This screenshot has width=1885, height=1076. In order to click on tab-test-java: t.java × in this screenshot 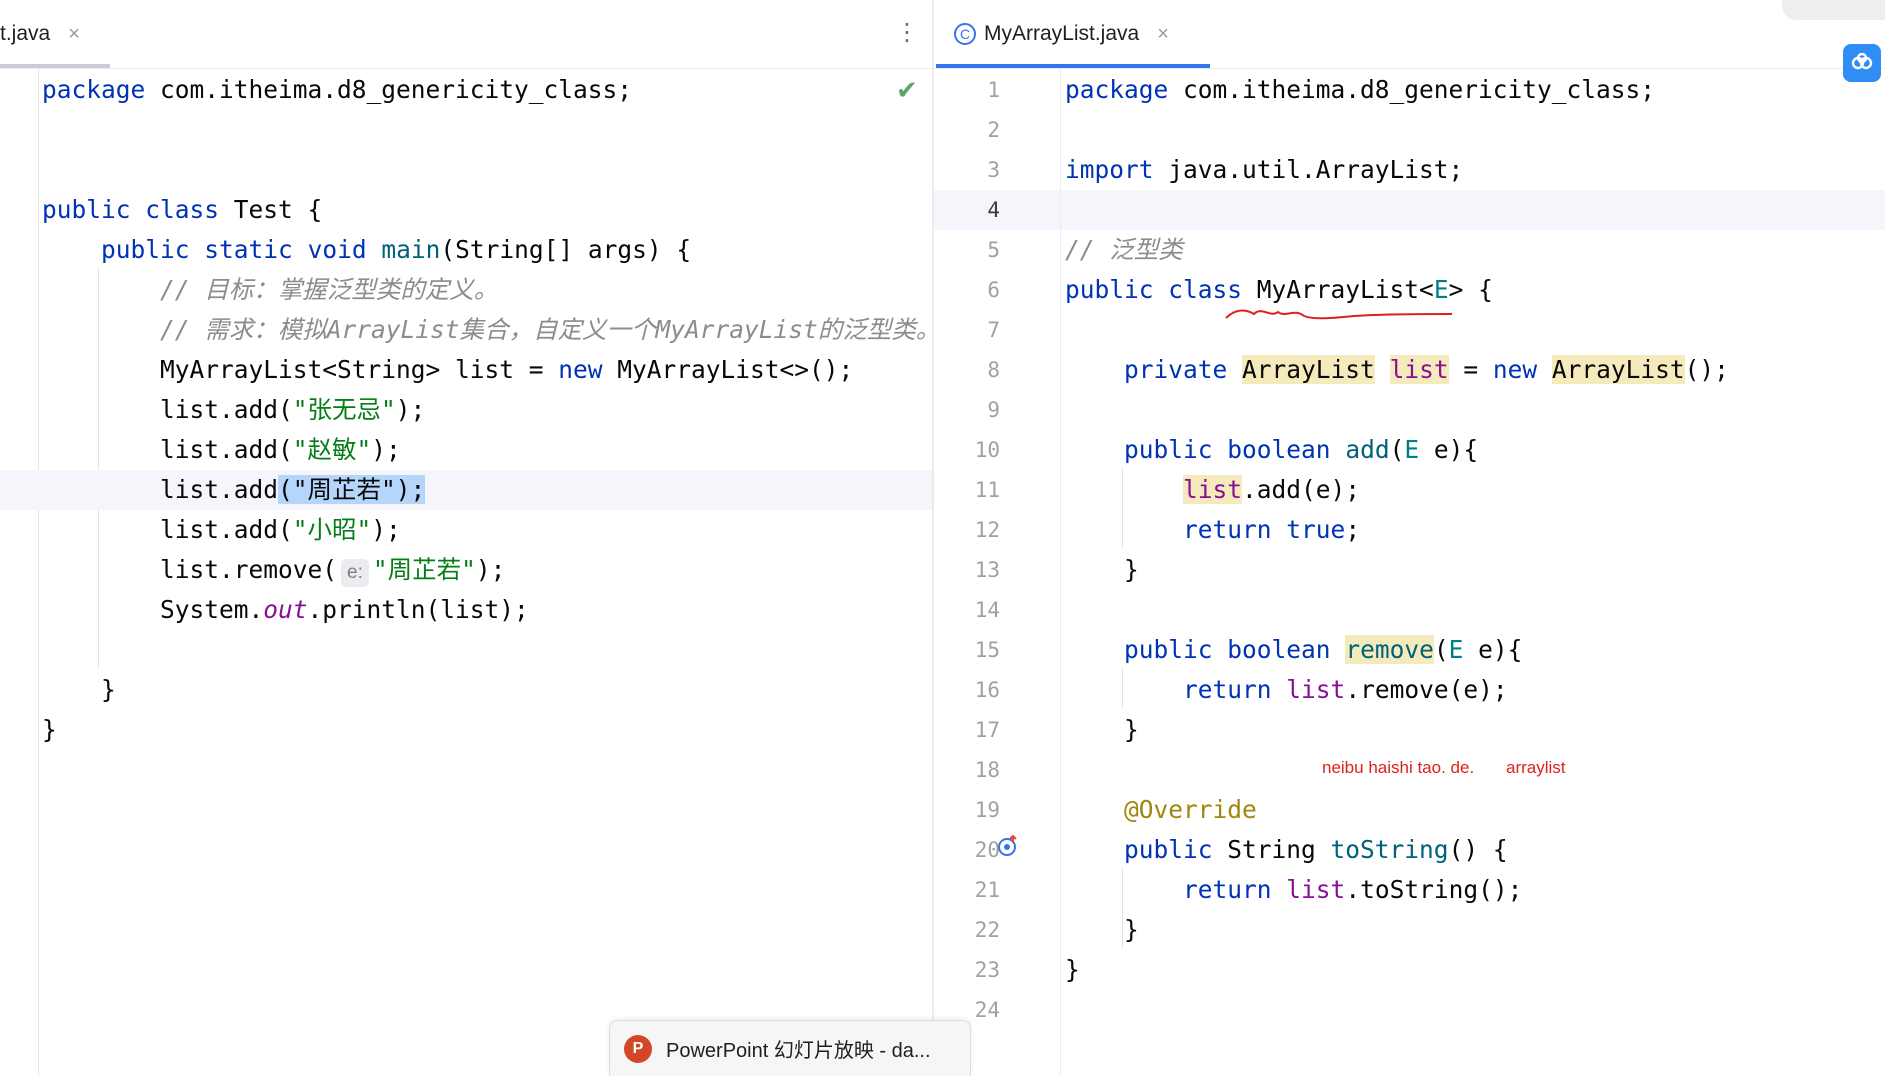, I will do `click(40, 34)`.